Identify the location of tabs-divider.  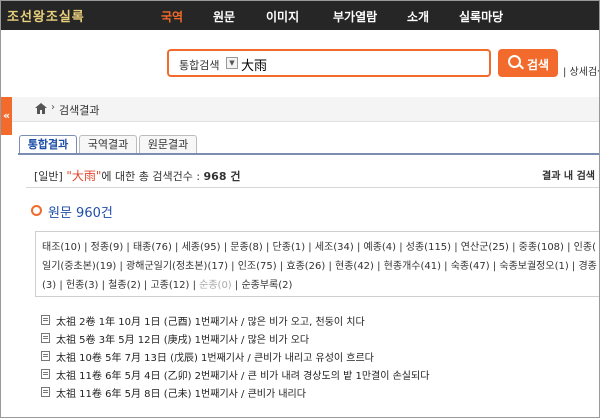
(308, 154).